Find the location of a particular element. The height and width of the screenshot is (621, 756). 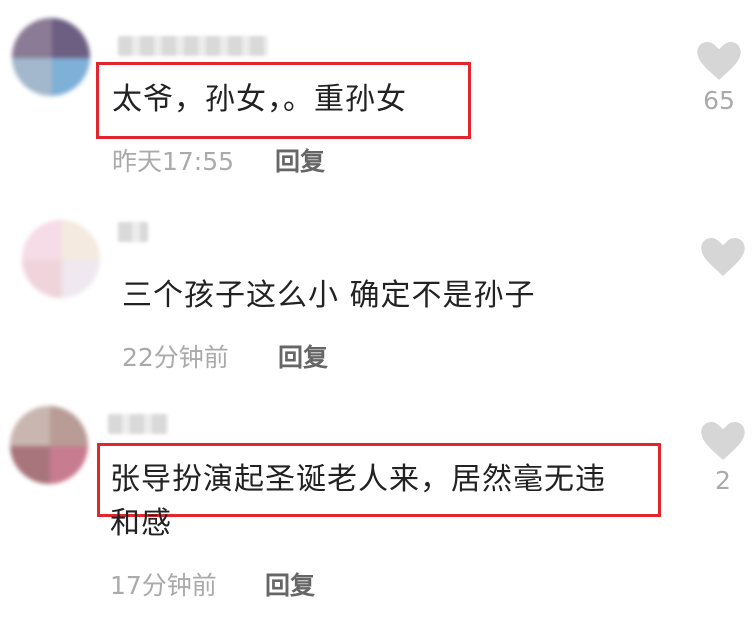

comment-time: 昨天17:55 is located at coordinates (173, 161).